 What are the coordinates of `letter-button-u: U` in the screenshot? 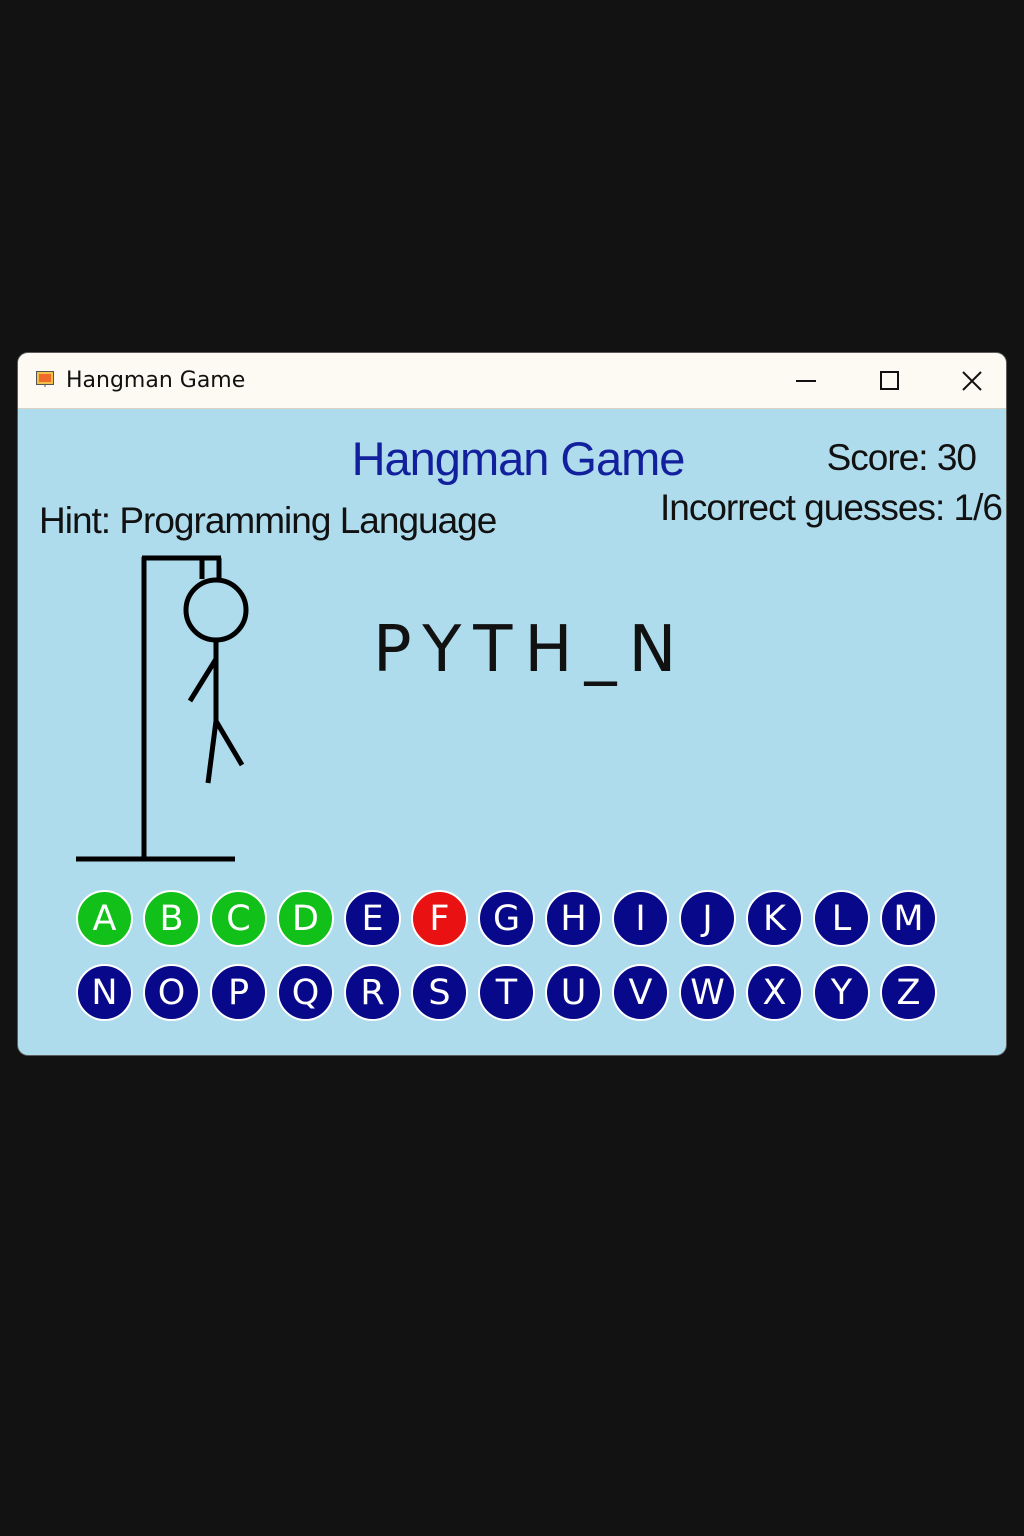 It's located at (573, 992).